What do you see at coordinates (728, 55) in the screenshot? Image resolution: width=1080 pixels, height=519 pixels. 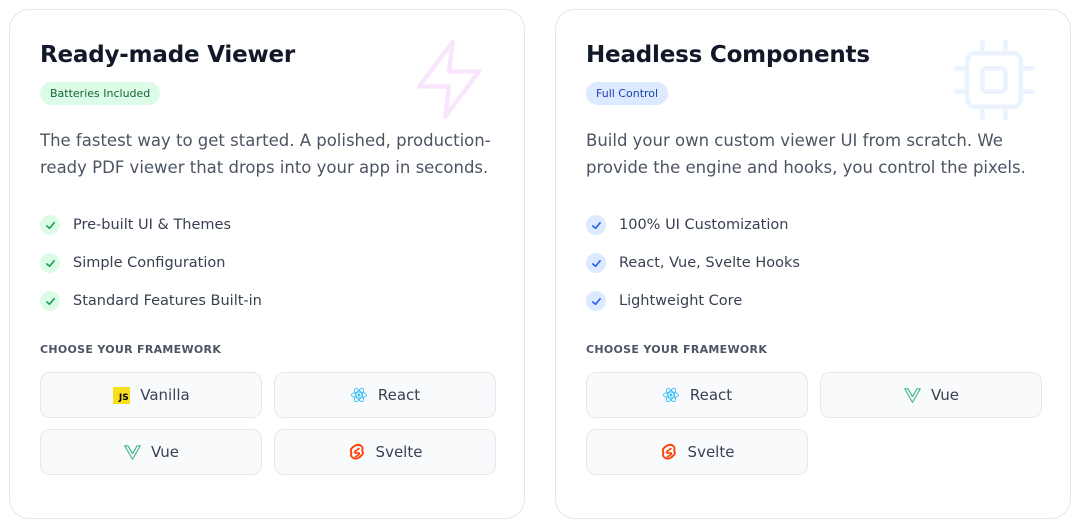 I see `card-title: Headless Components` at bounding box center [728, 55].